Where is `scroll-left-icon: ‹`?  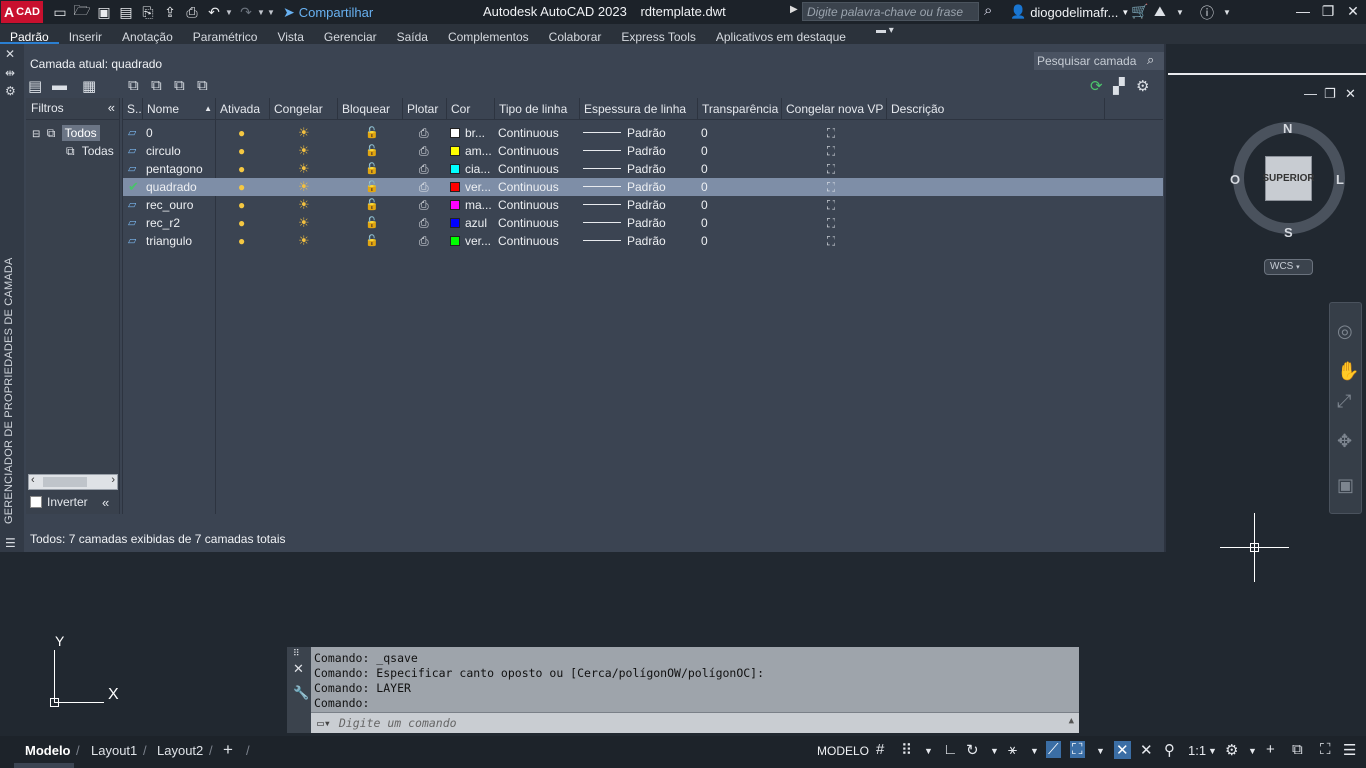
scroll-left-icon: ‹ is located at coordinates (33, 480).